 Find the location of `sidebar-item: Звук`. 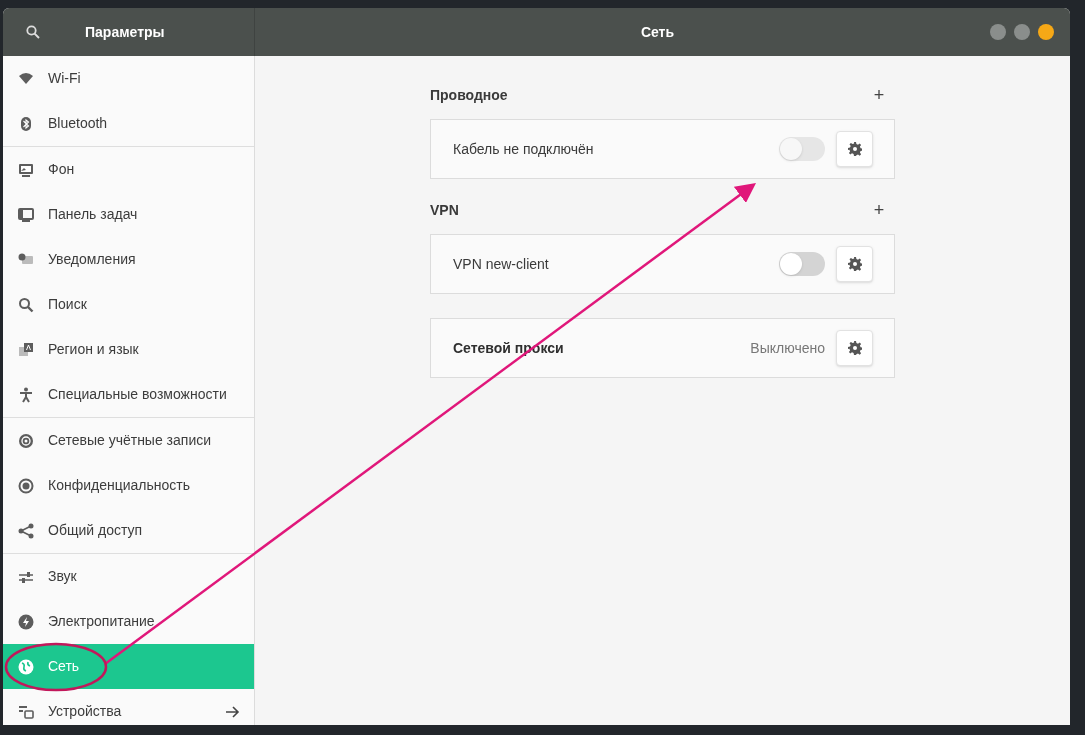

sidebar-item: Звук is located at coordinates (128, 576).